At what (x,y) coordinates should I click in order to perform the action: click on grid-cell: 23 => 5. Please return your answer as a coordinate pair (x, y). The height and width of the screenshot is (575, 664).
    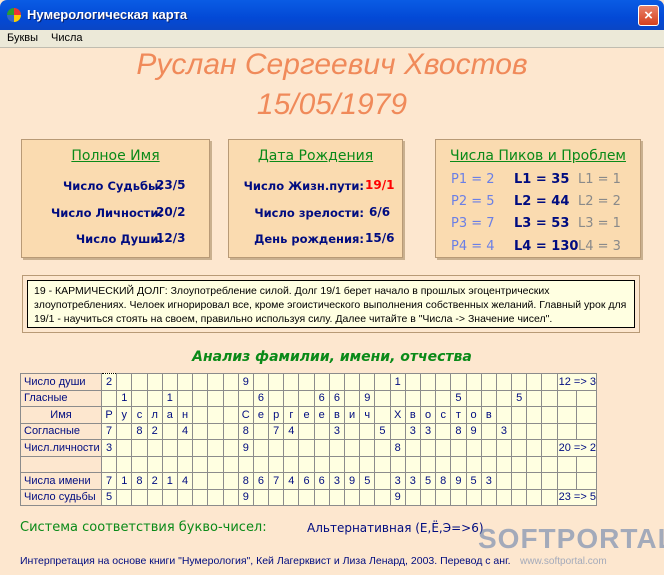
    Looking at the image, I should click on (576, 497).